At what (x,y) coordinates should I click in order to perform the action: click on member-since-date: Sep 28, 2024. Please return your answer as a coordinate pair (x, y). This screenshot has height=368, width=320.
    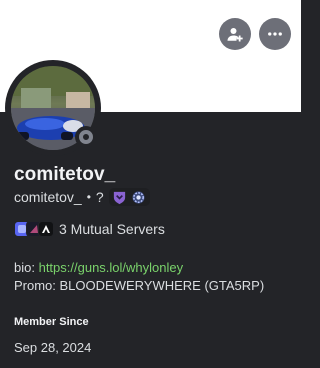
    Looking at the image, I should click on (53, 347).